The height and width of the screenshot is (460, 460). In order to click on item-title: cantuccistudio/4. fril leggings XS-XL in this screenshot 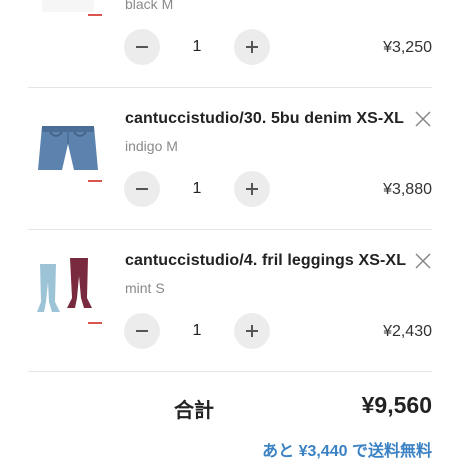, I will do `click(265, 261)`.